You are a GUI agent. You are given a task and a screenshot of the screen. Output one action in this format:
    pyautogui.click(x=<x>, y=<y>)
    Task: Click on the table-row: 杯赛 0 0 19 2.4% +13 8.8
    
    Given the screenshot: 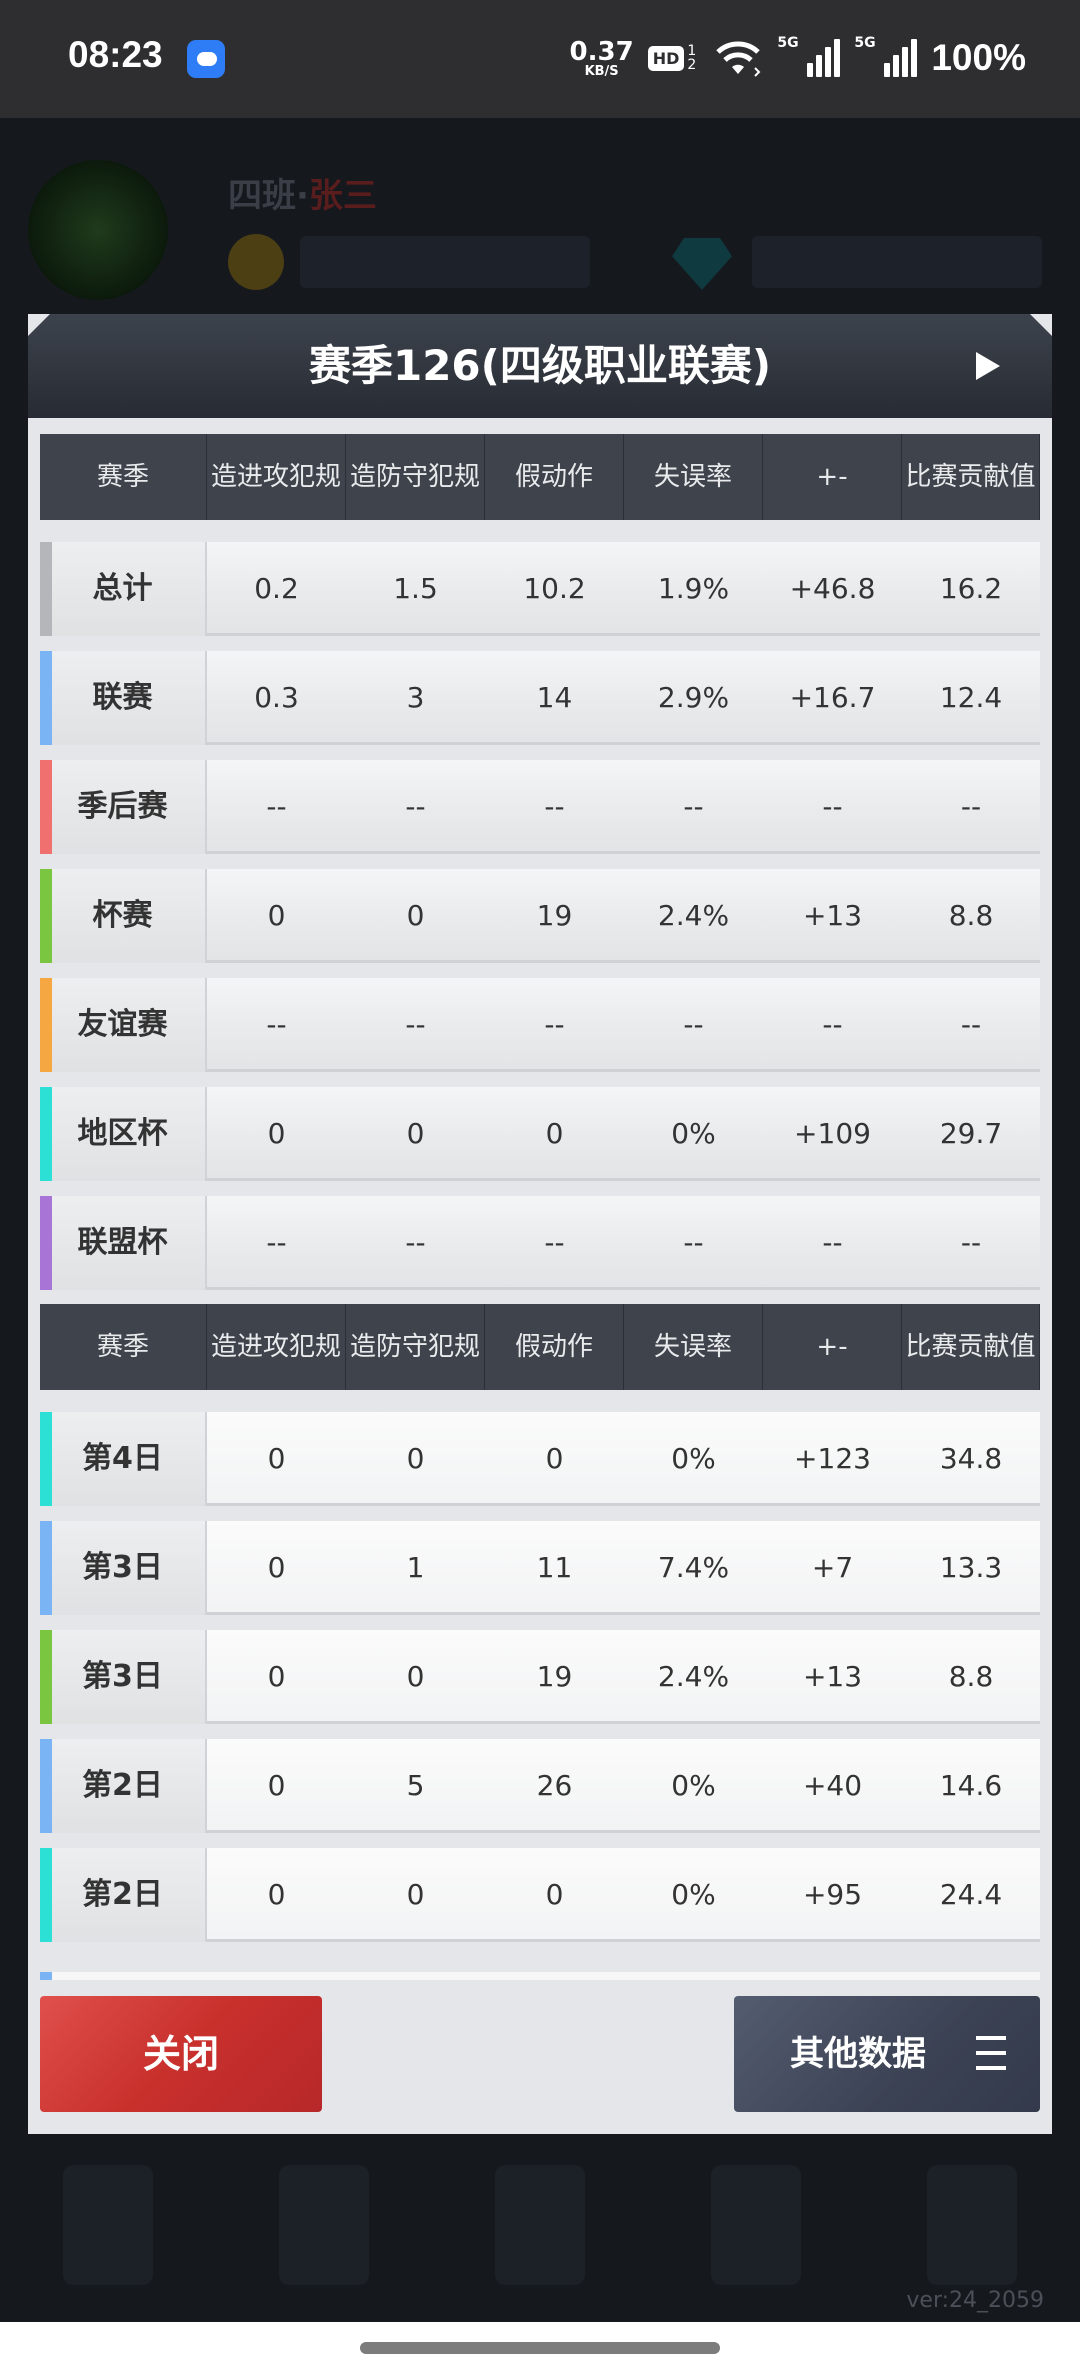 What is the action you would take?
    pyautogui.click(x=540, y=916)
    